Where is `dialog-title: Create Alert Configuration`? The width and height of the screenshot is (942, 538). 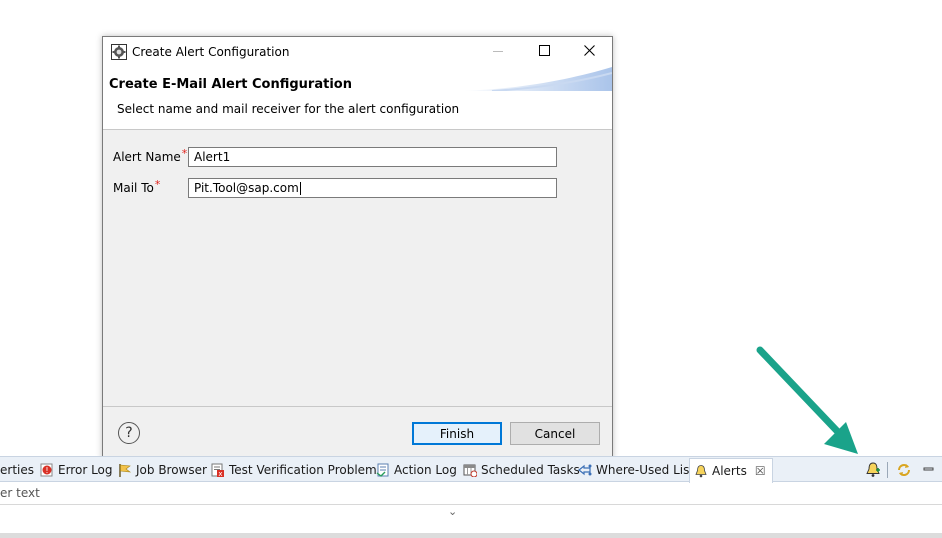
dialog-title: Create Alert Configuration is located at coordinates (211, 52).